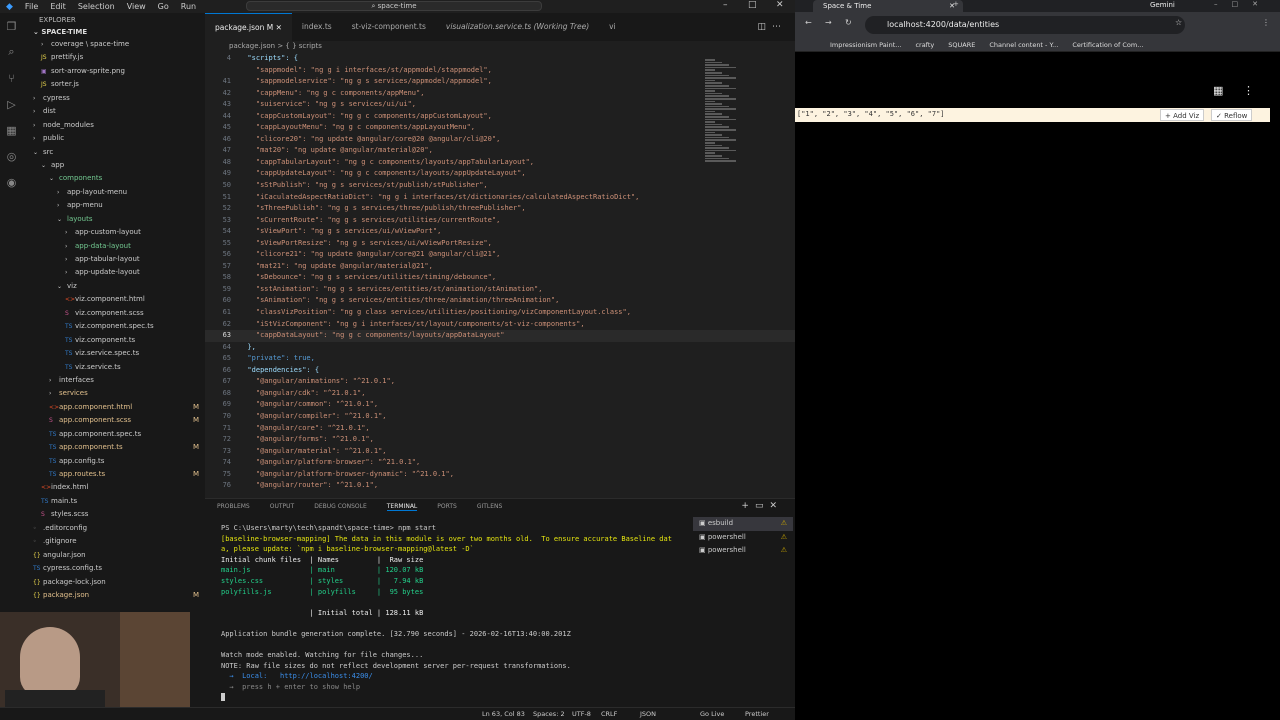  What do you see at coordinates (114, 71) in the screenshot?
I see `tree-item: ▣ sort-arrow-sprite.png` at bounding box center [114, 71].